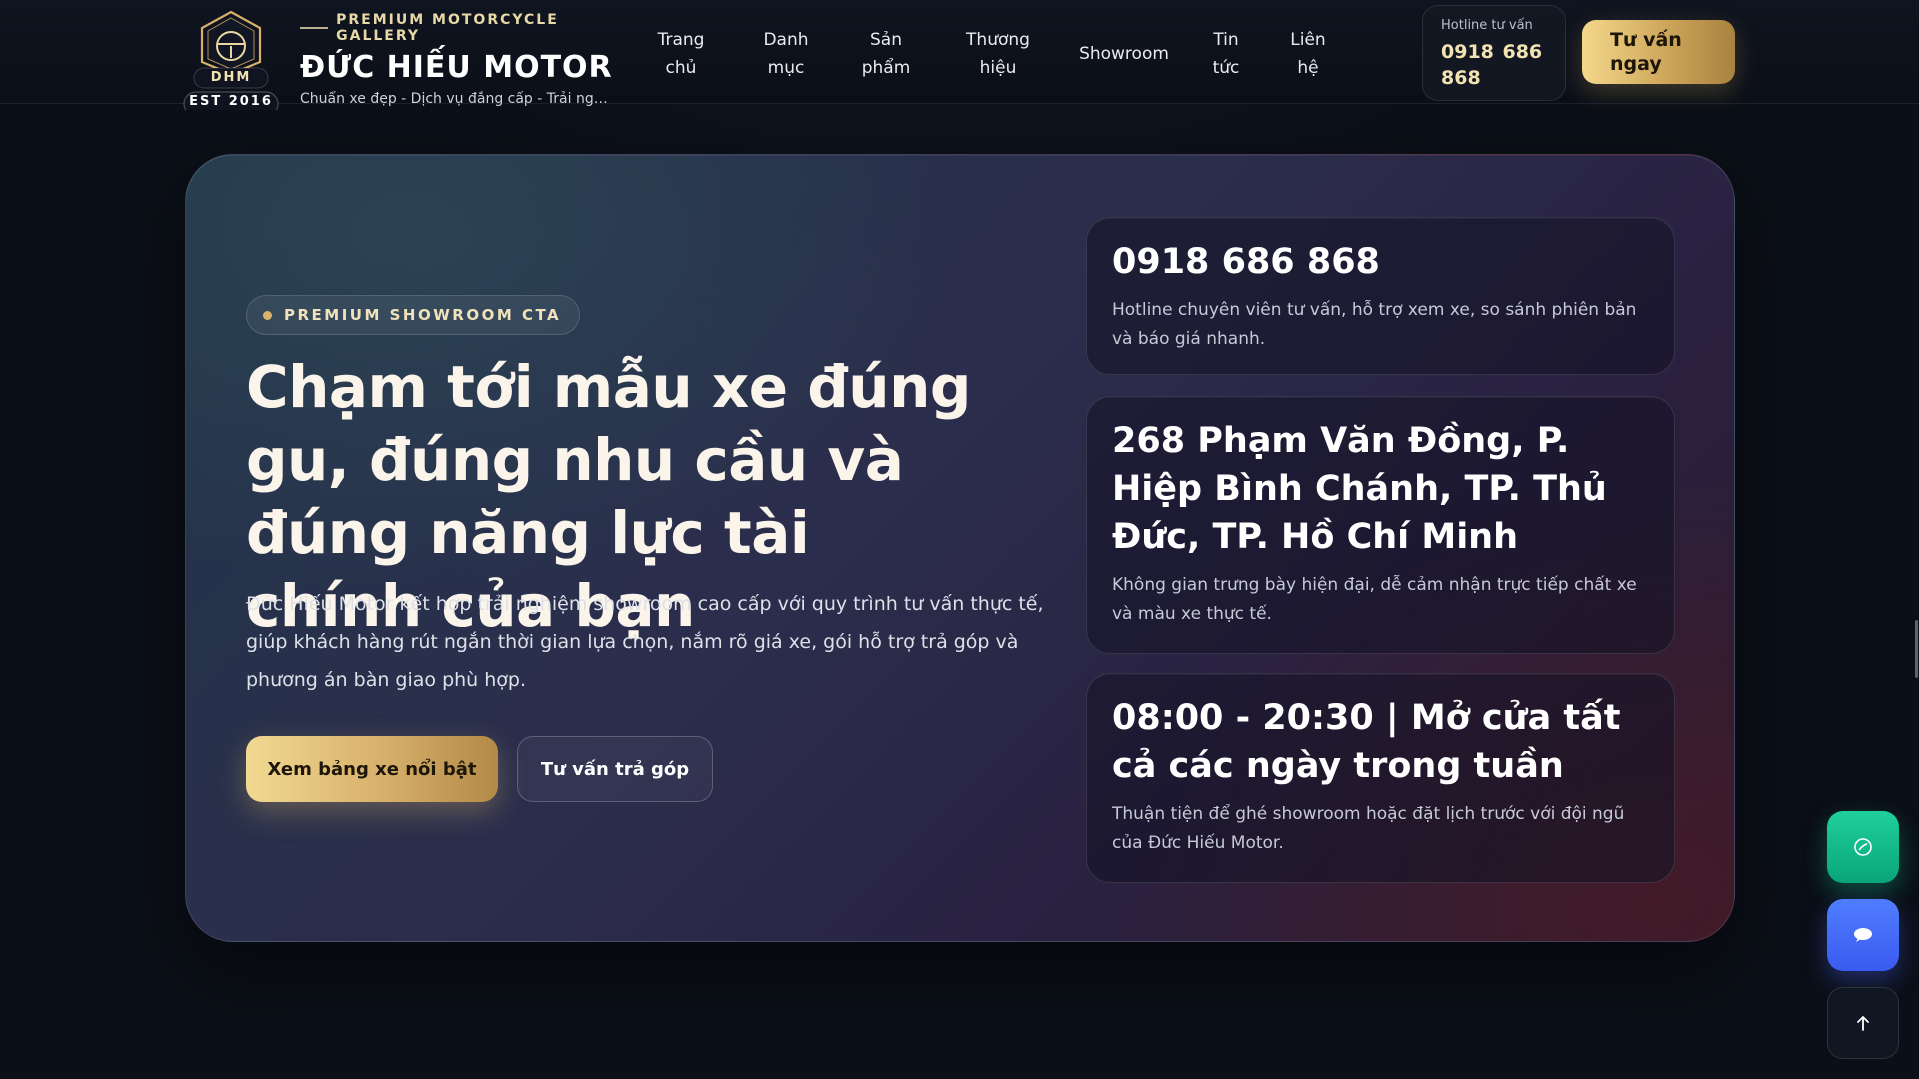  Describe the element at coordinates (231, 101) in the screenshot. I see `logo-est: EST 2016` at that location.